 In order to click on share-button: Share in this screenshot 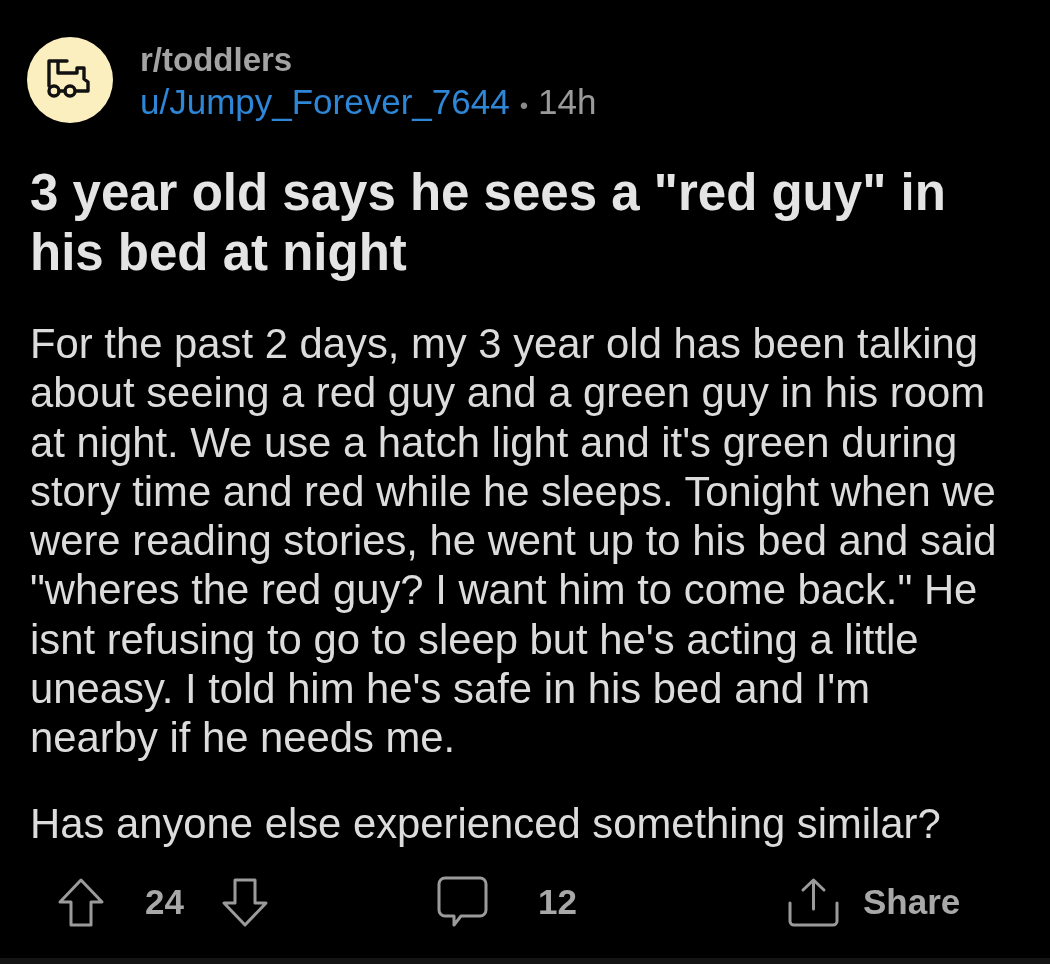, I will do `click(874, 902)`.